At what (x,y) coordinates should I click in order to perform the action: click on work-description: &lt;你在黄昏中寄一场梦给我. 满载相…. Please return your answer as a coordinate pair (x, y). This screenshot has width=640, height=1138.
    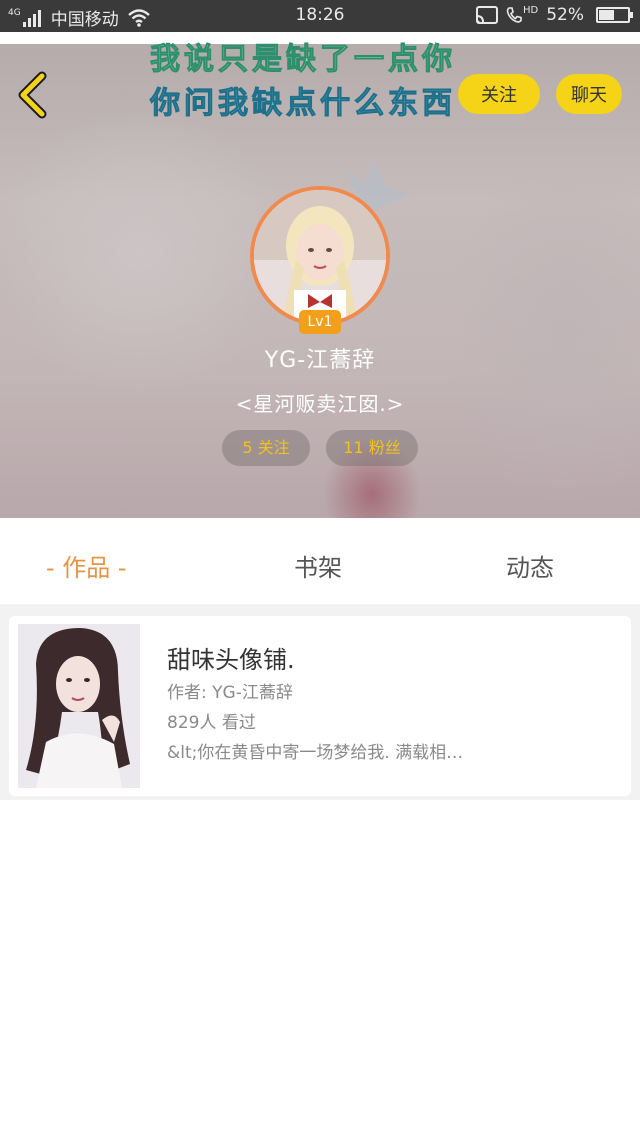
    Looking at the image, I should click on (315, 753).